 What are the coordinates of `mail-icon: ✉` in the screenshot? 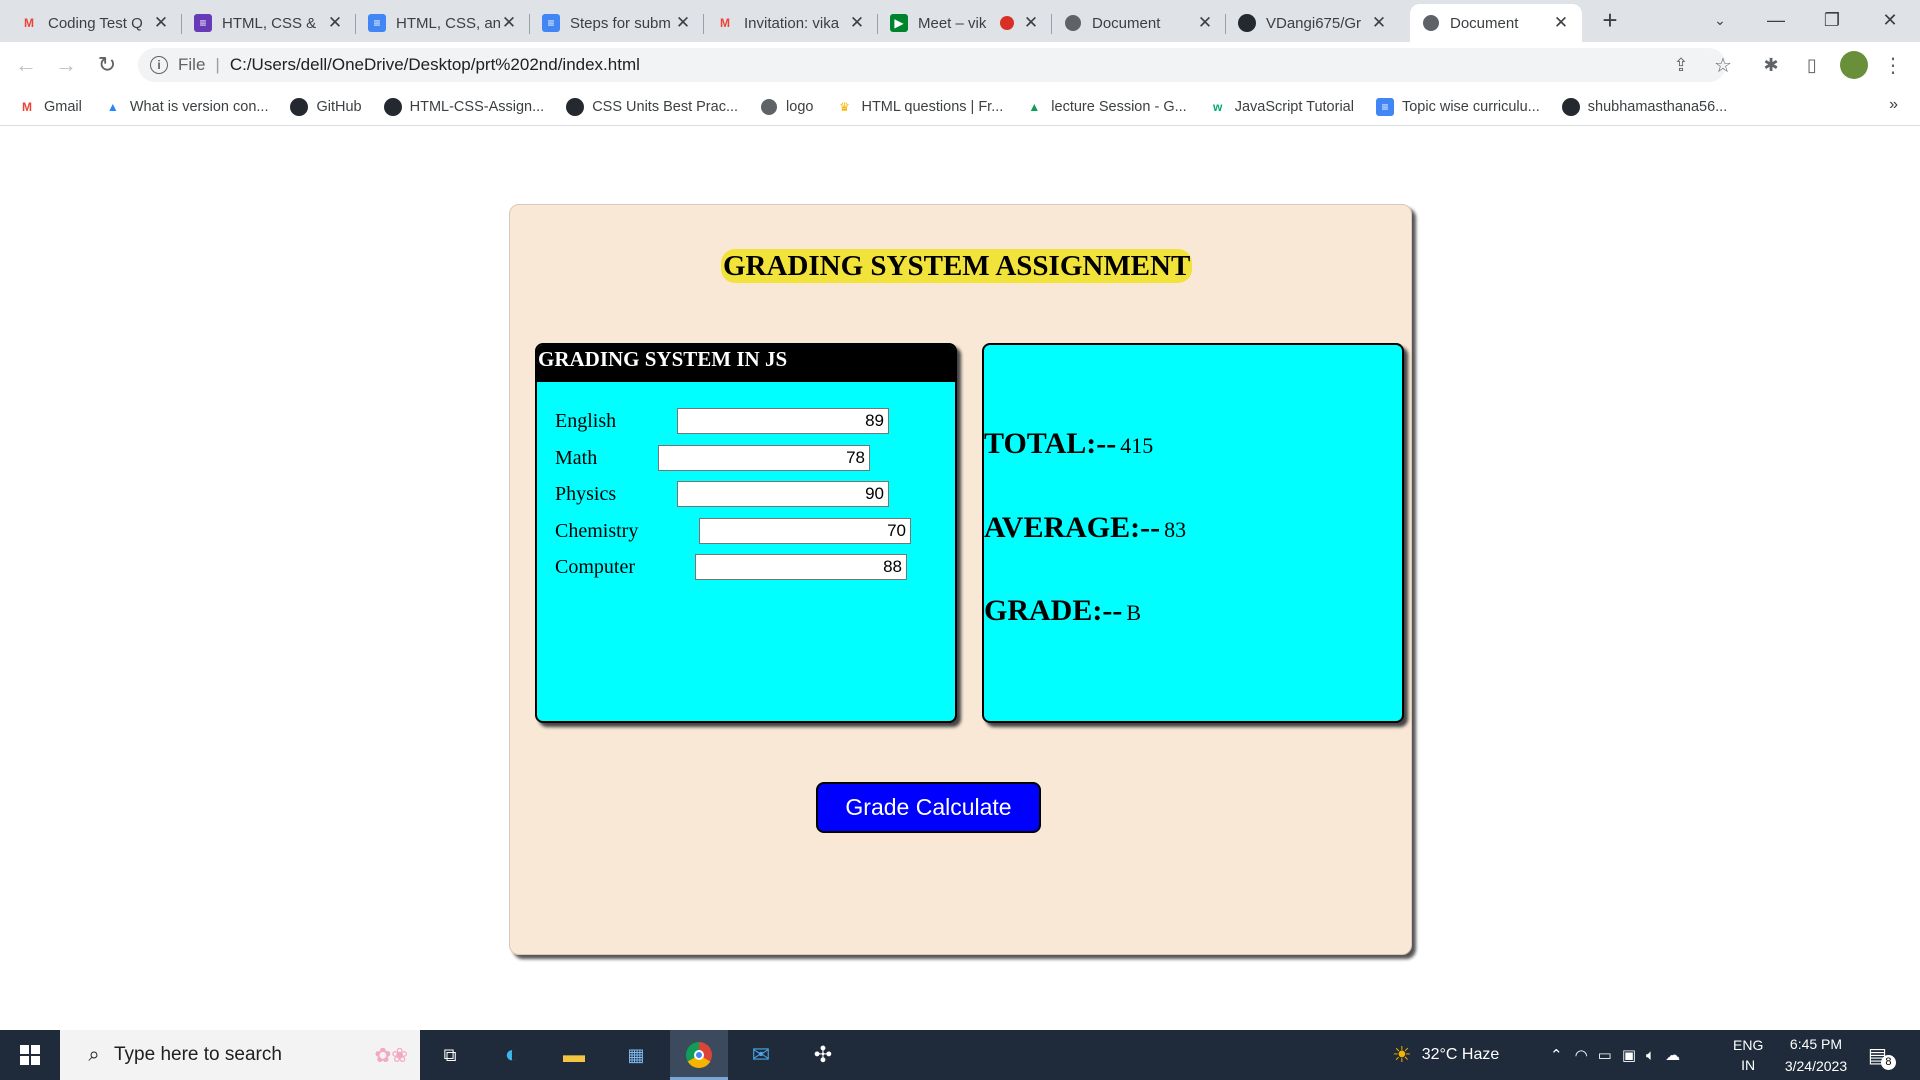 It's located at (761, 1055).